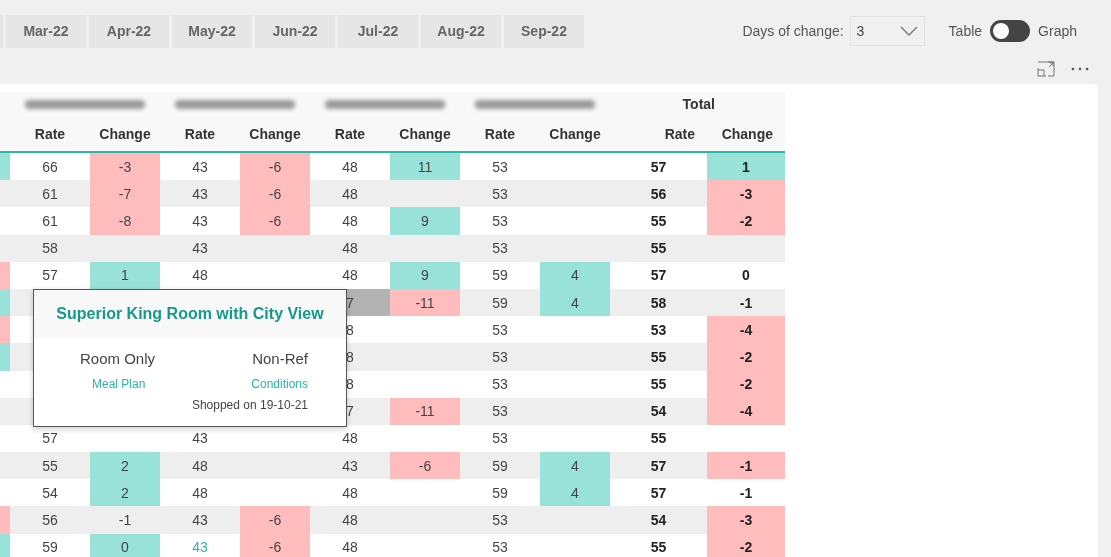 The width and height of the screenshot is (1111, 557). I want to click on shopped-date: Shopped on 19-10-21, so click(249, 405).